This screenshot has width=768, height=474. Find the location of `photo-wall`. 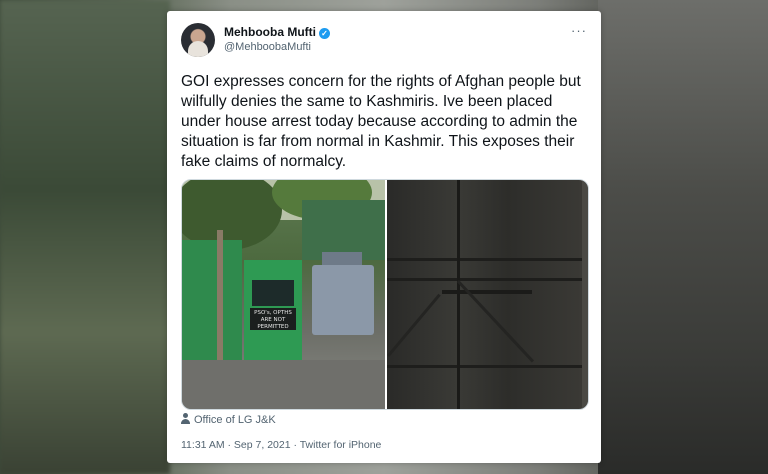

photo-wall is located at coordinates (212, 300).